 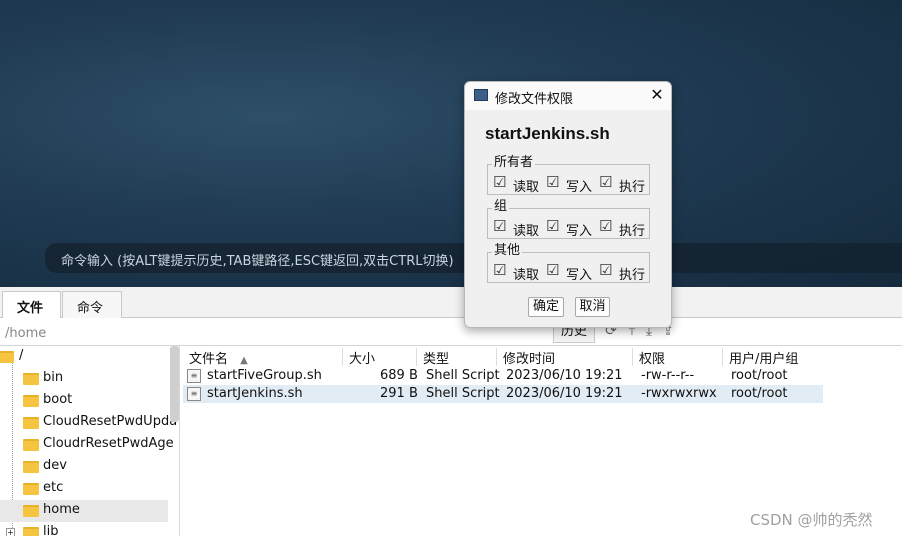 What do you see at coordinates (263, 357) in the screenshot?
I see `column-header-name: 文件名 ▲` at bounding box center [263, 357].